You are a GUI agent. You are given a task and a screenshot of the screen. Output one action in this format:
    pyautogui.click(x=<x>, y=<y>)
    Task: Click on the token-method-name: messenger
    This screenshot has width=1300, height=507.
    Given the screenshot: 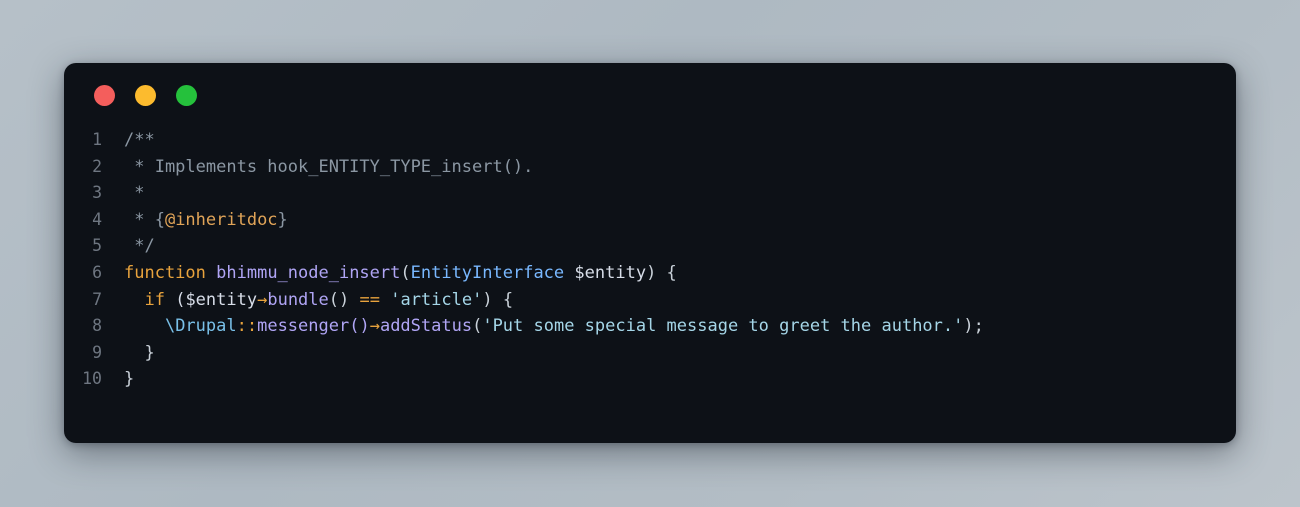 What is the action you would take?
    pyautogui.click(x=303, y=326)
    